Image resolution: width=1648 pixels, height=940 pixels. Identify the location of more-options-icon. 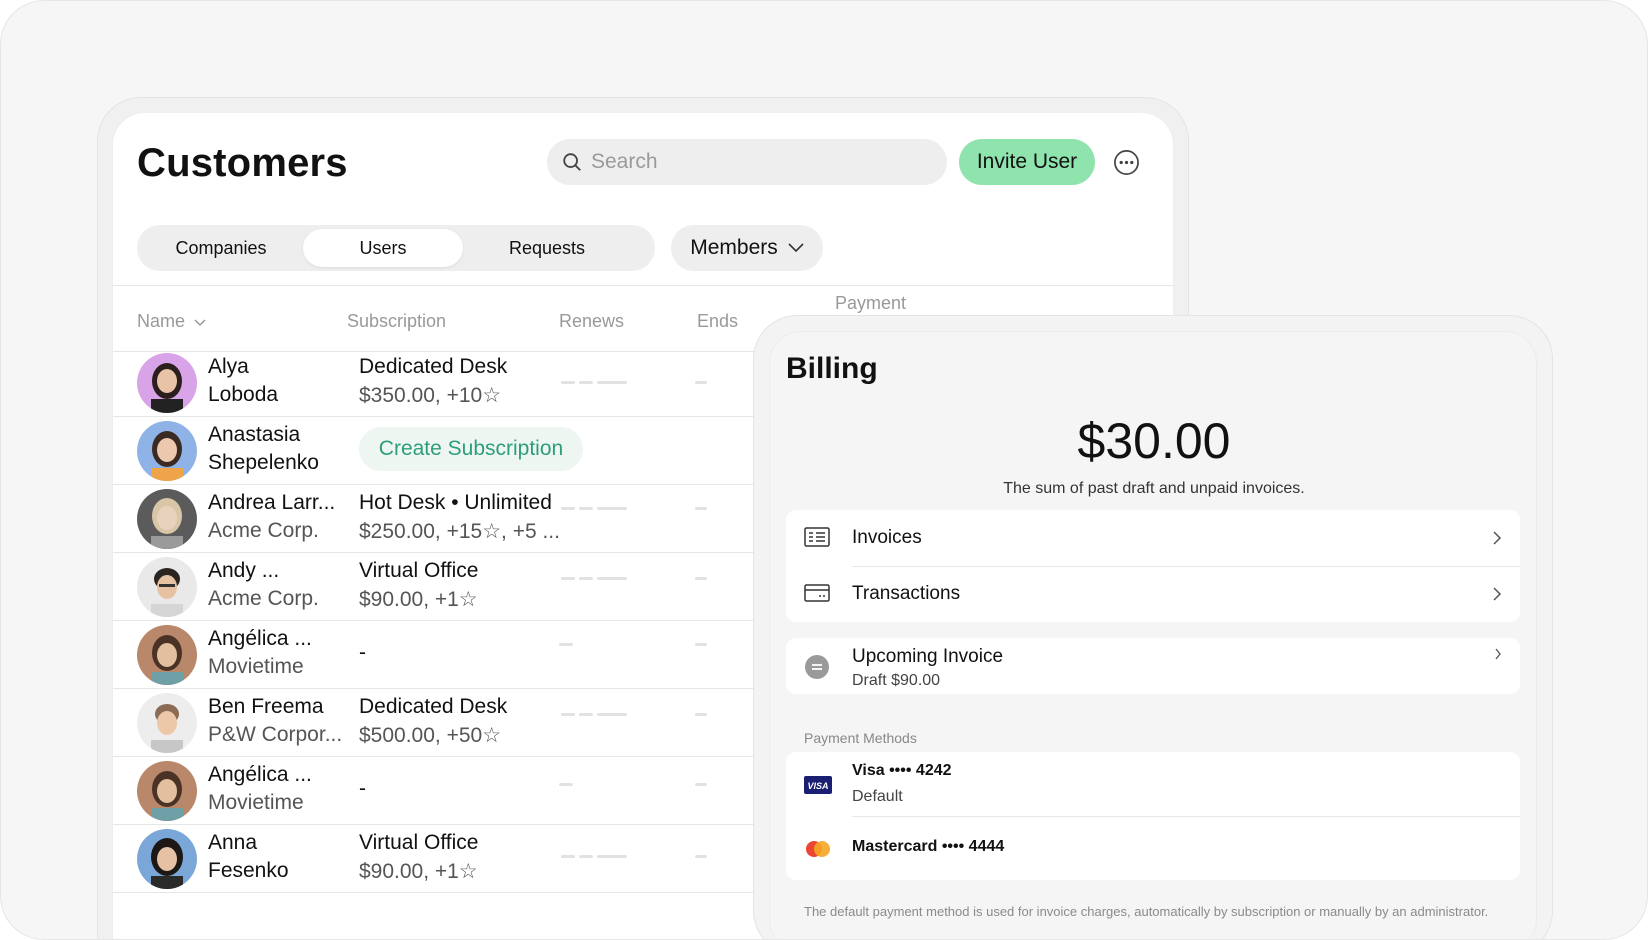
(1126, 162).